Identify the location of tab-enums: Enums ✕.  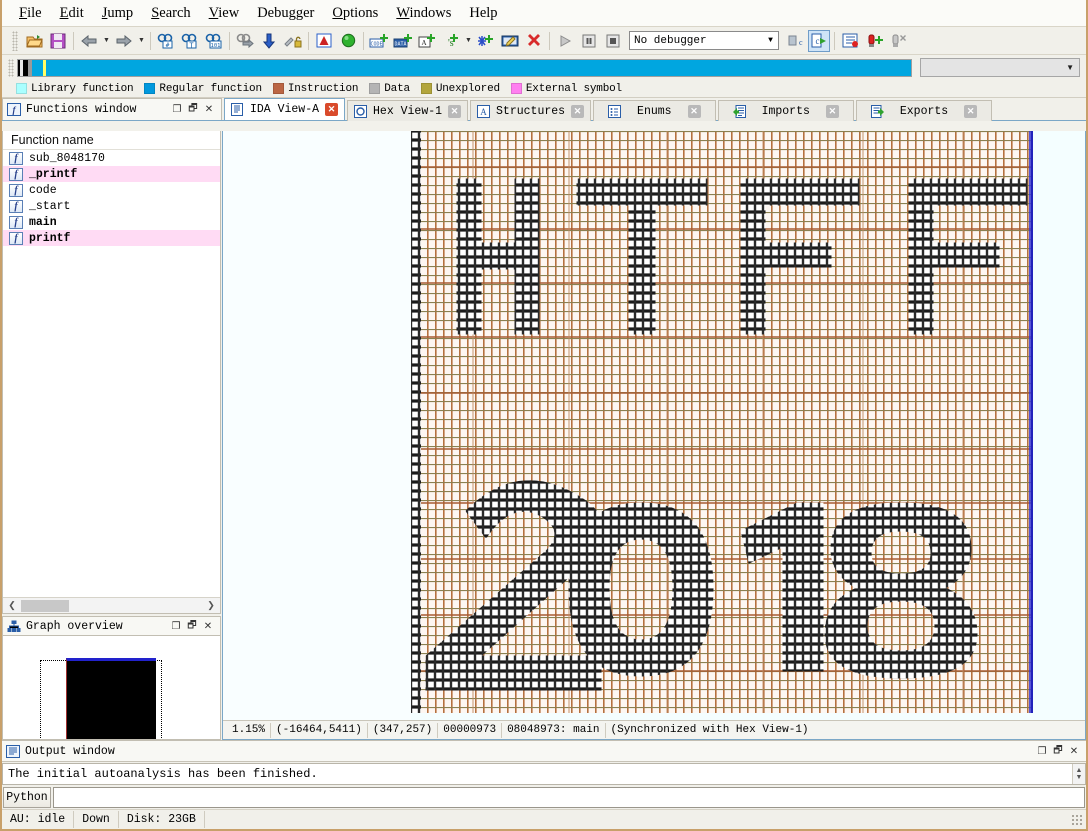
(654, 110).